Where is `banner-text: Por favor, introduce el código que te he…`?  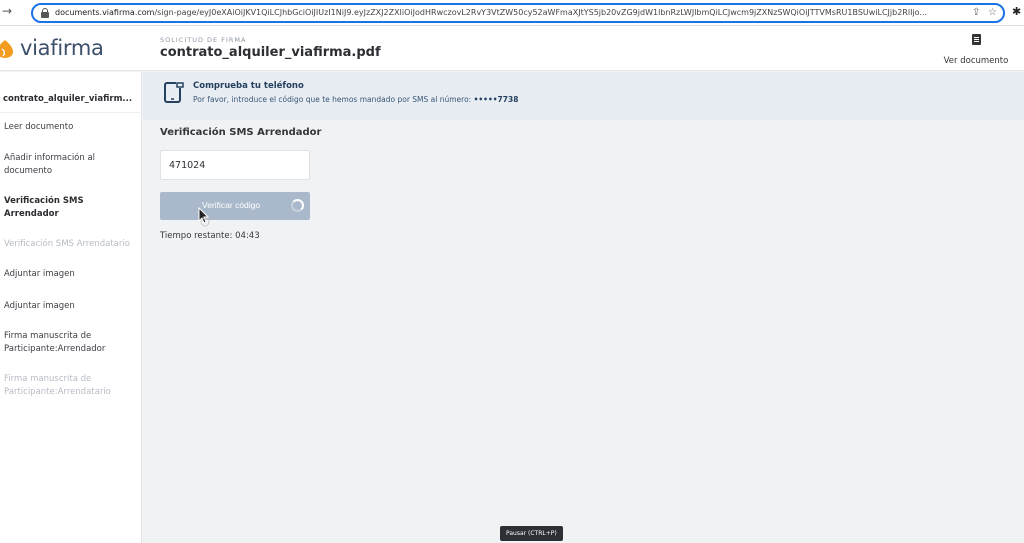
banner-text: Por favor, introduce el código que te he… is located at coordinates (332, 99).